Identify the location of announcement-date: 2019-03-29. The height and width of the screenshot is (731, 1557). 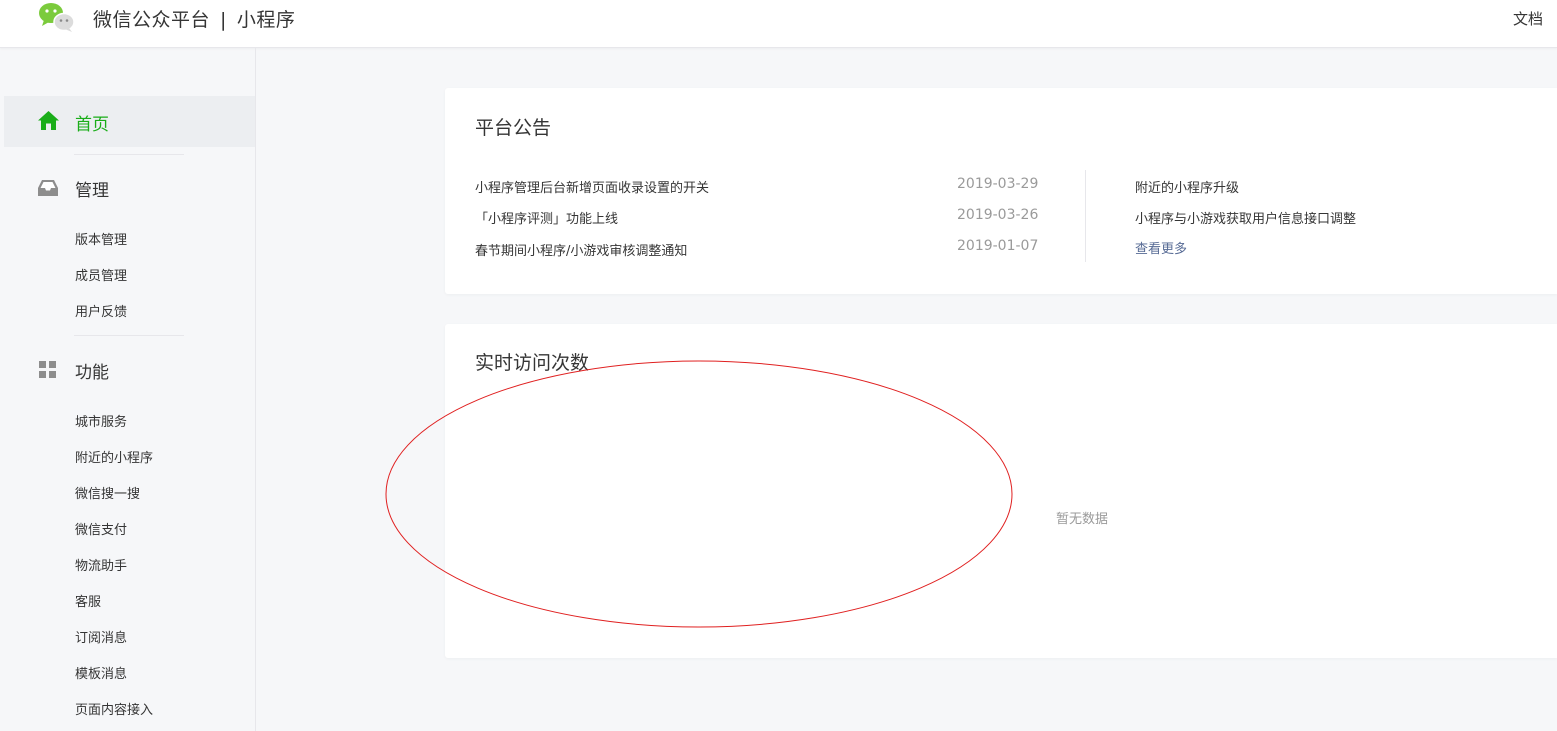
(998, 184).